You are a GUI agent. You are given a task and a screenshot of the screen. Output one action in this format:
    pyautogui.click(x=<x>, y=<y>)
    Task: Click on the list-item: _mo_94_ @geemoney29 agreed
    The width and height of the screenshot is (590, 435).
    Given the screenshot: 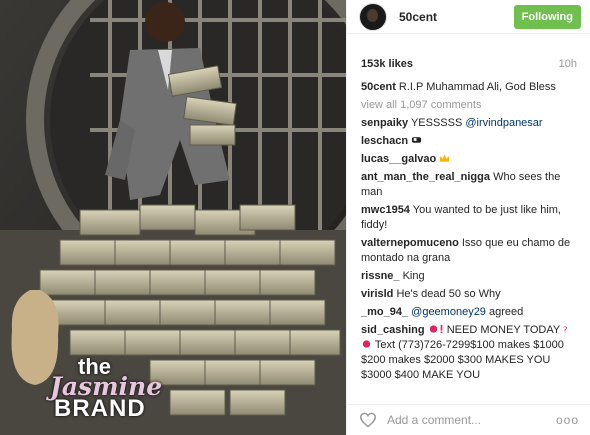 What is the action you would take?
    pyautogui.click(x=469, y=312)
    